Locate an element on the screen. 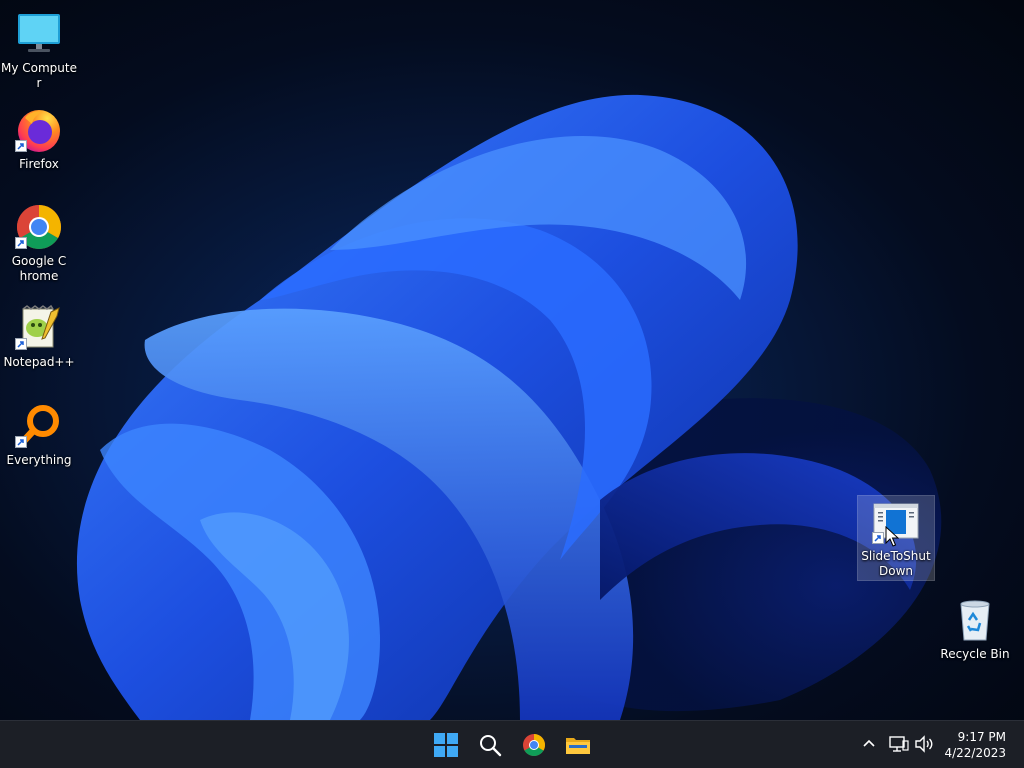 The height and width of the screenshot is (768, 1024). desktop-icon-label: Firefox is located at coordinates (39, 164).